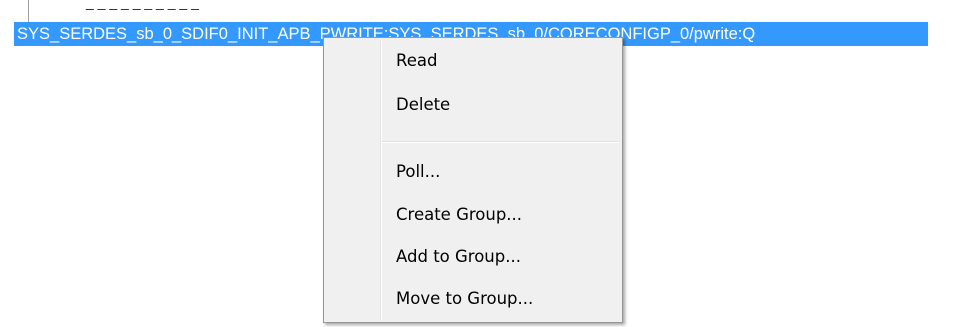 Image resolution: width=961 pixels, height=327 pixels. What do you see at coordinates (500, 142) in the screenshot?
I see `menu-separator` at bounding box center [500, 142].